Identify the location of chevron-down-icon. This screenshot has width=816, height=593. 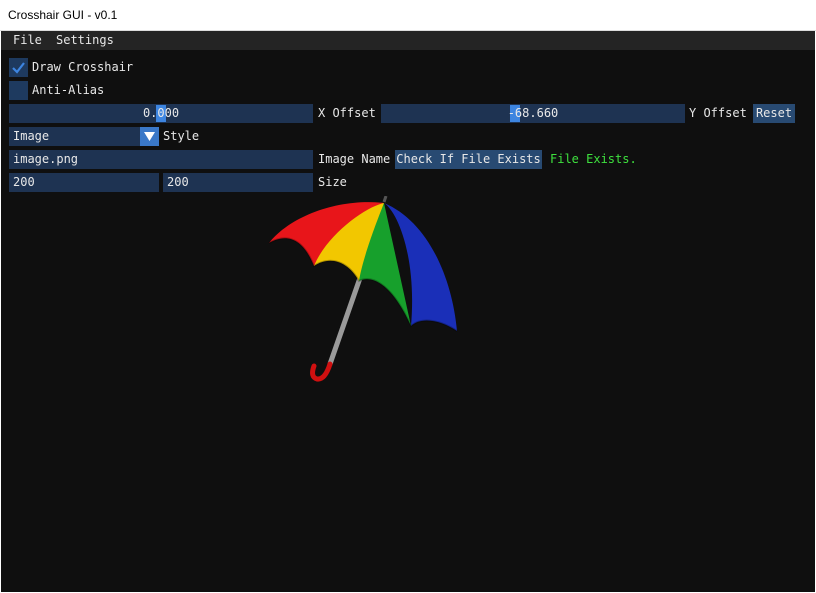
(149, 136).